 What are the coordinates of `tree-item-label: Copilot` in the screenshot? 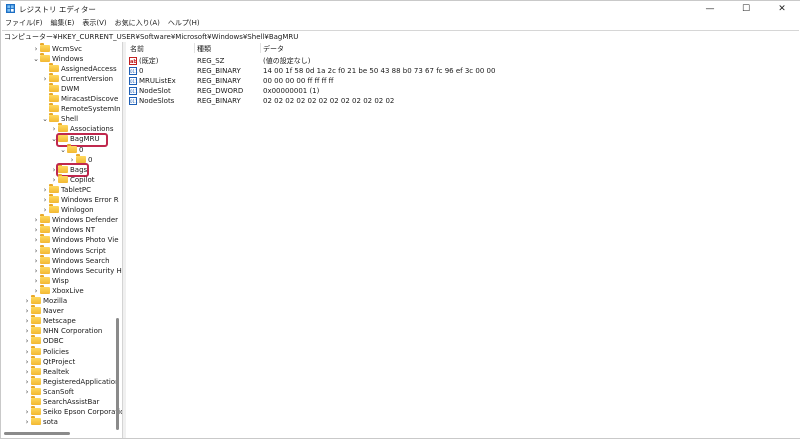 It's located at (82, 179).